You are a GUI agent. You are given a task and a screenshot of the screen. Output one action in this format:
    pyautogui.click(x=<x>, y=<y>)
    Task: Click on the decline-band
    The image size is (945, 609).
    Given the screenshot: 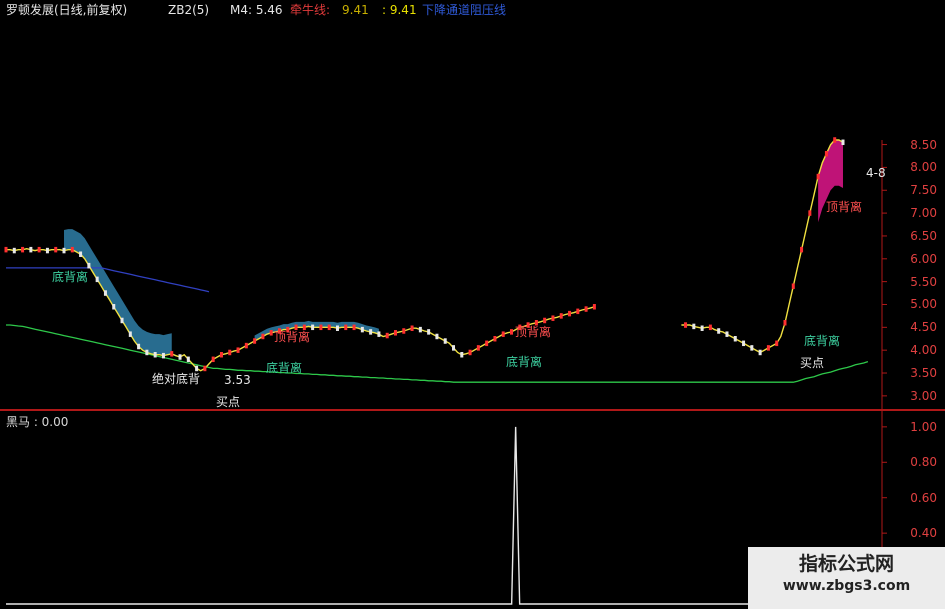 What is the action you would take?
    pyautogui.click(x=118, y=292)
    